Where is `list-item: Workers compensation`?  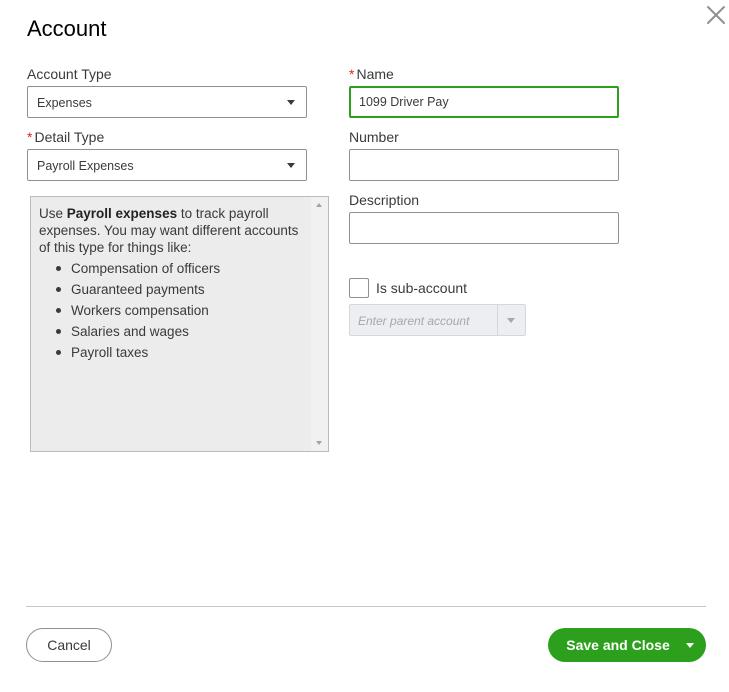
list-item: Workers compensation is located at coordinates (183, 310).